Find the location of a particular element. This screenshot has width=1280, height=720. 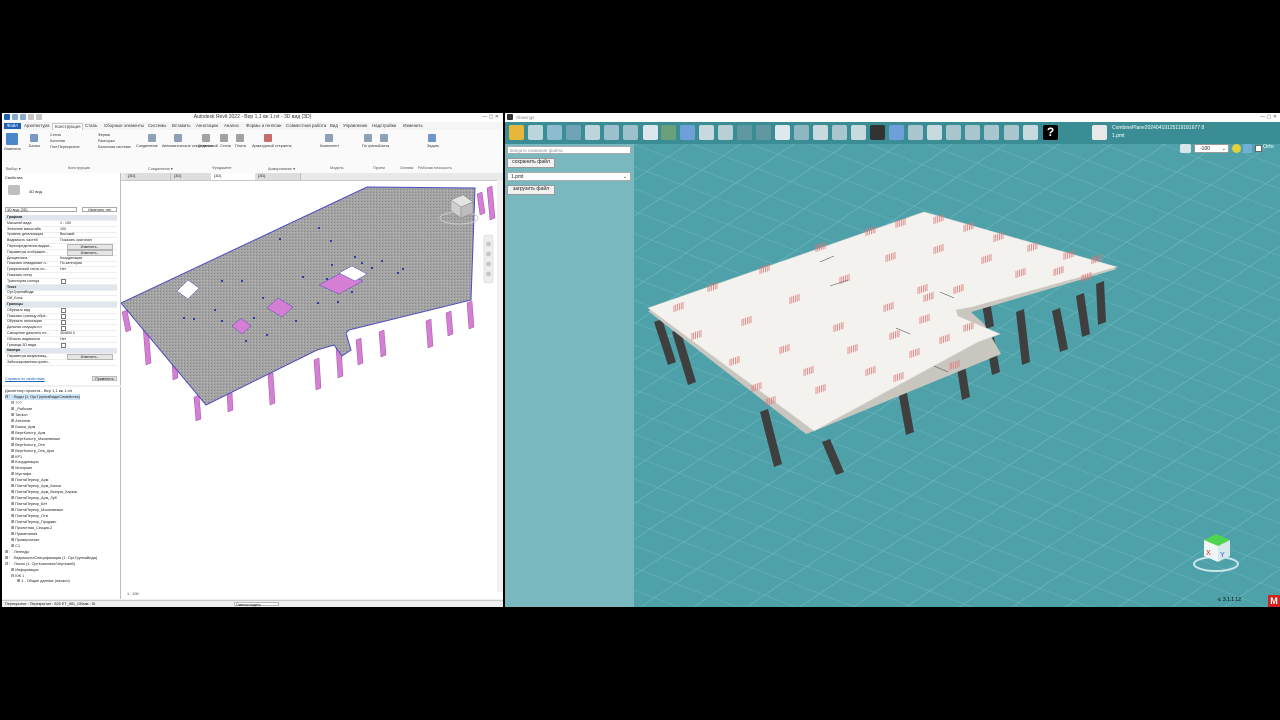

tab-steel: Сталь is located at coordinates (91, 126).